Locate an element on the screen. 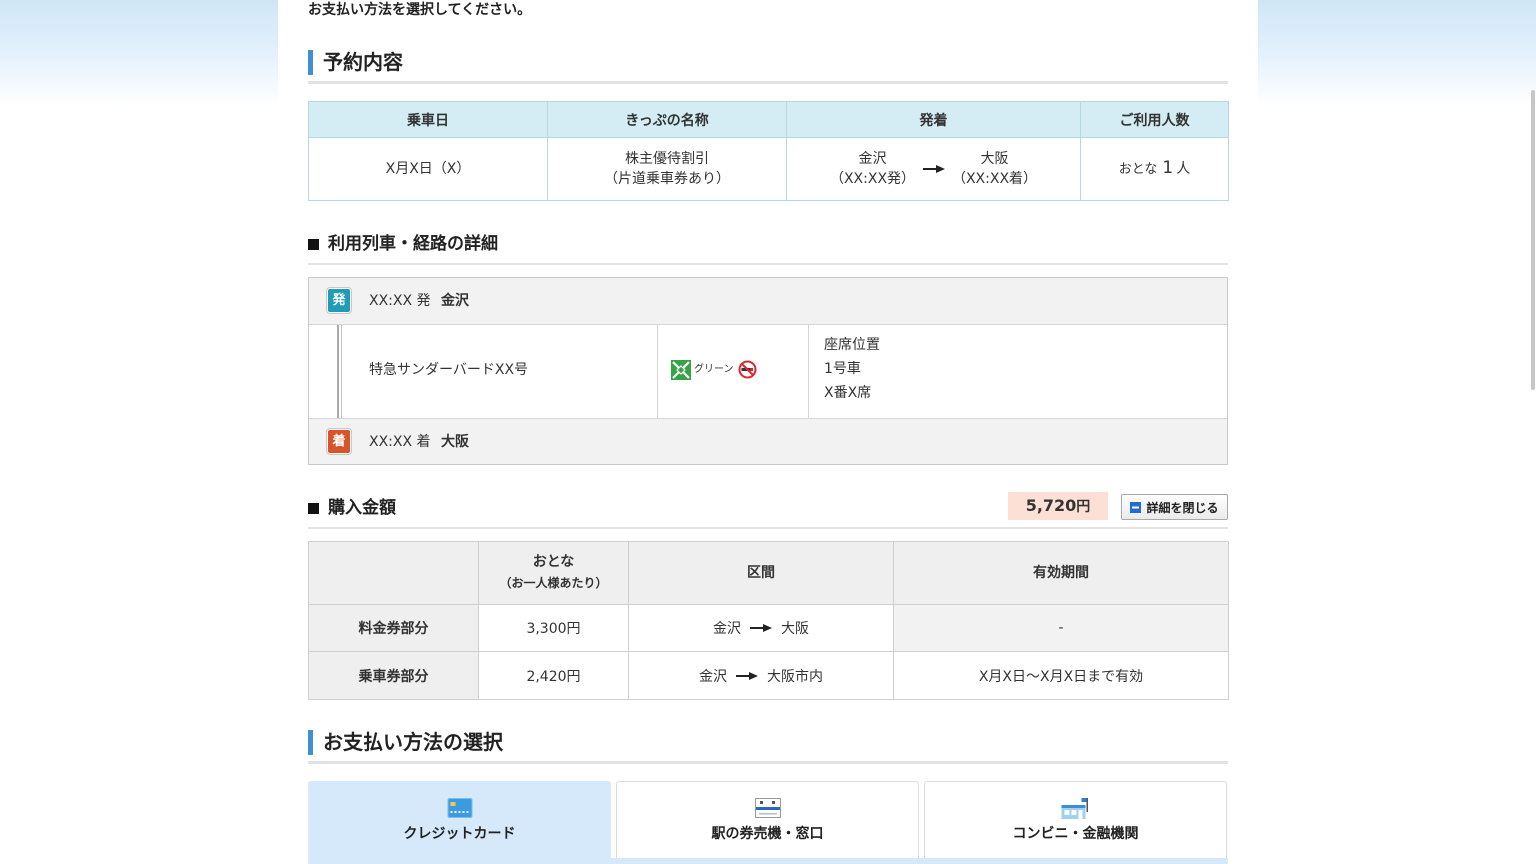 The height and width of the screenshot is (864, 1536). reservation-data-row: X月X日（X） 株主優待割引 （片道乗車券あり） 金沢 （XX:XX発） 大阪 is located at coordinates (768, 169).